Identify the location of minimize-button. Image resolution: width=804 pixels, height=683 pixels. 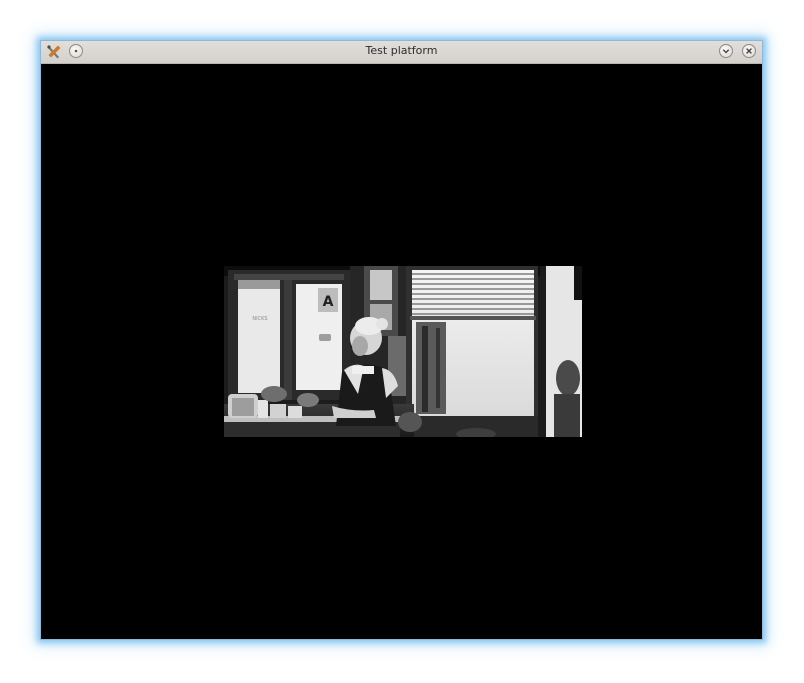
(726, 51).